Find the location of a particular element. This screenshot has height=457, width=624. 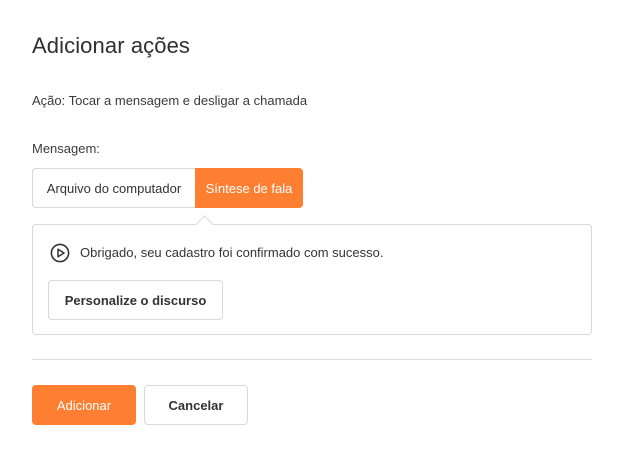

panel-pointer is located at coordinates (204, 224).